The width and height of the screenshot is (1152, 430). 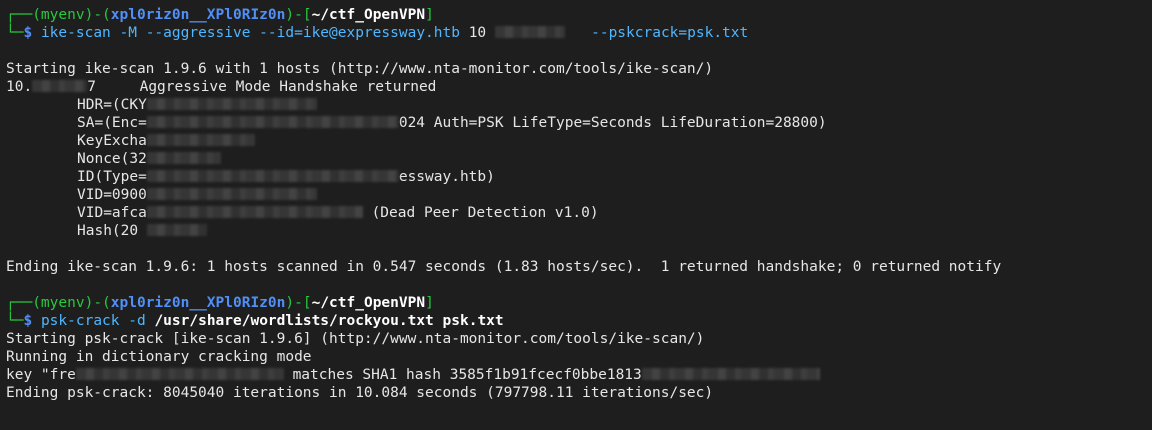 I want to click on prompt-corner-top: ┌──, so click(x=19, y=15).